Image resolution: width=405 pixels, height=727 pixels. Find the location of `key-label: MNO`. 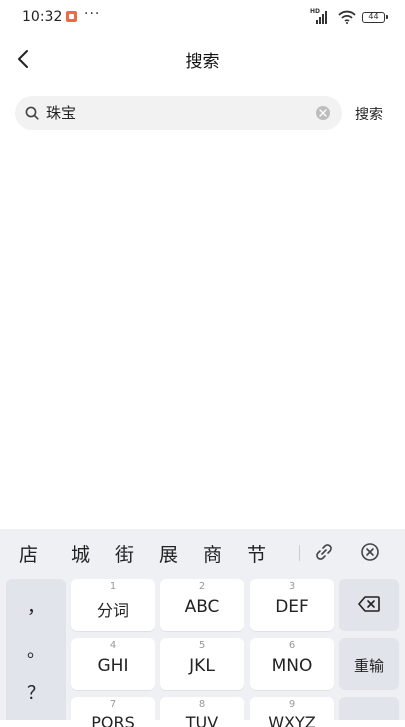

key-label: MNO is located at coordinates (292, 666).